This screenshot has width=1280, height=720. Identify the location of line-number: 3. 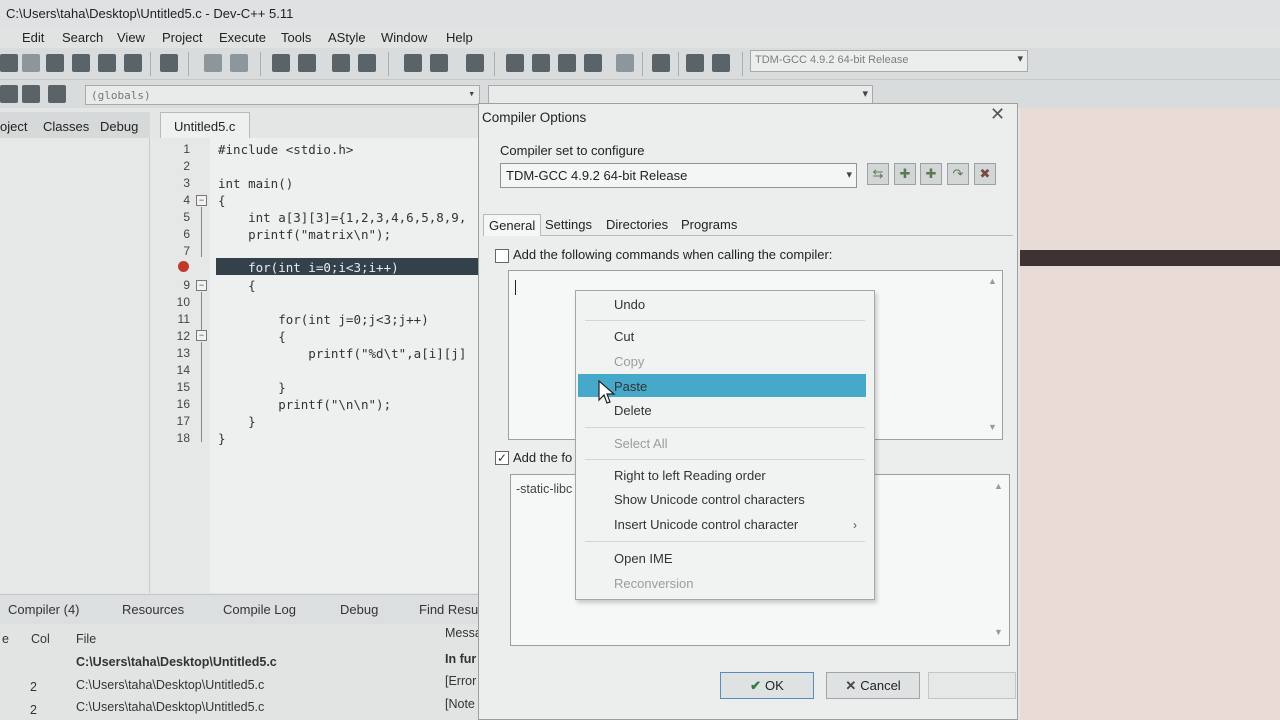
(186, 183).